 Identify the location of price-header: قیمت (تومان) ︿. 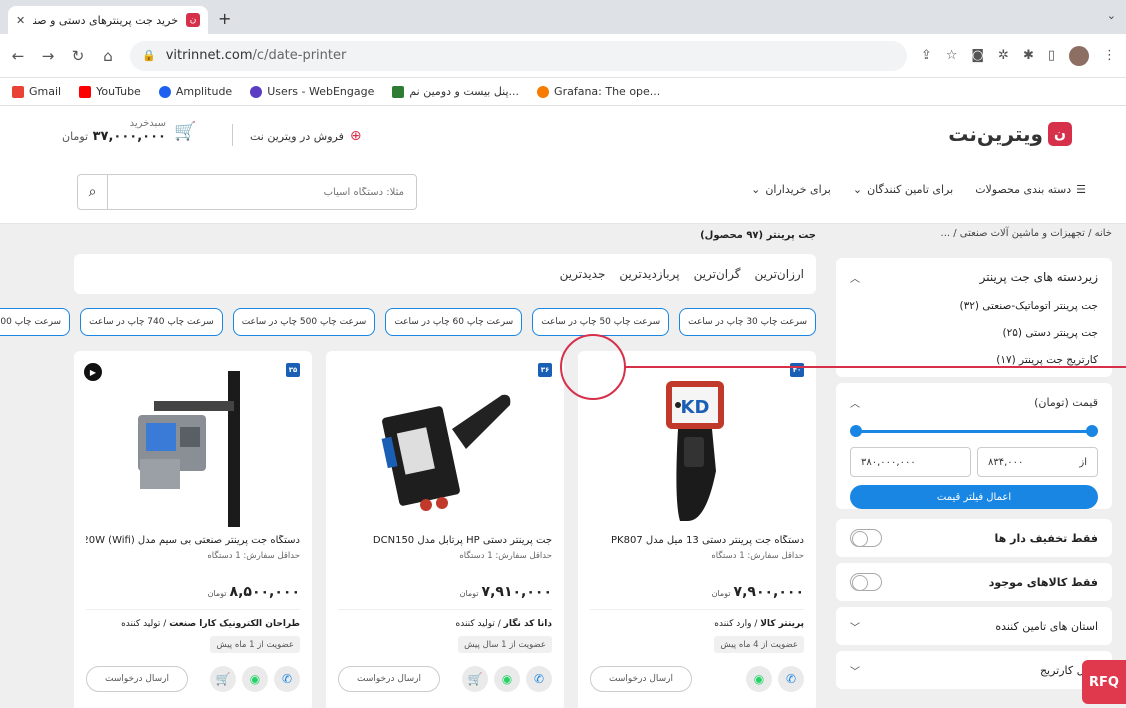
(974, 402).